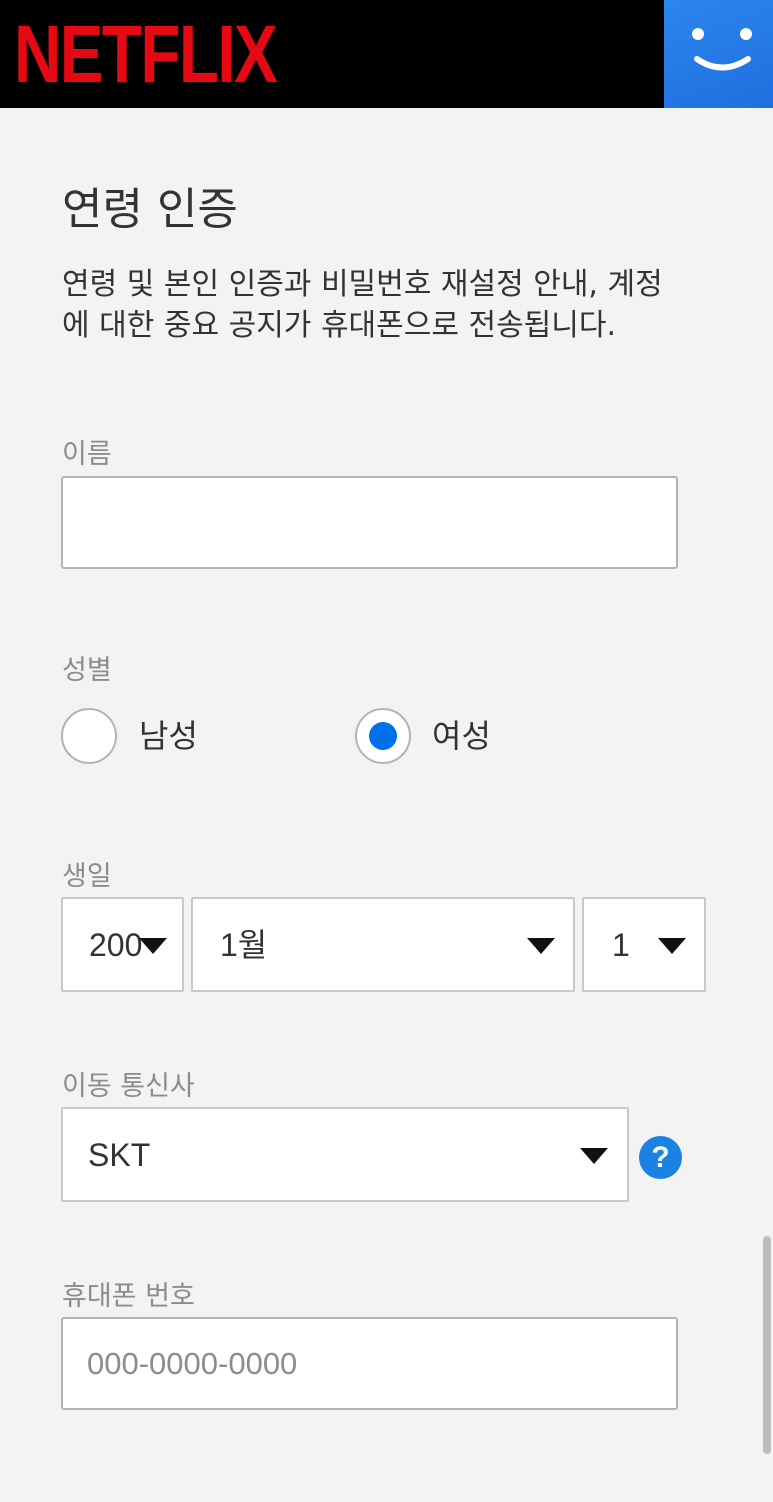  Describe the element at coordinates (345, 1154) in the screenshot. I see `carrier-select: SKT` at that location.